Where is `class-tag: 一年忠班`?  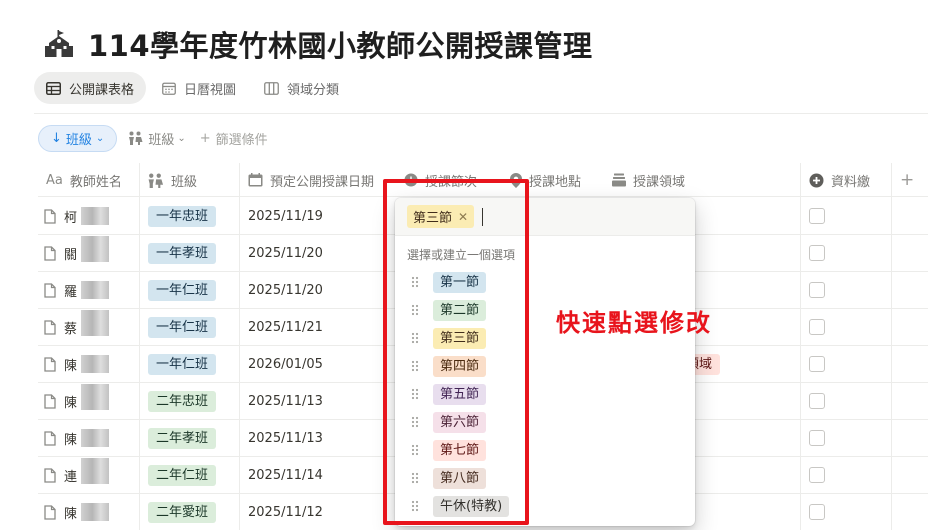
class-tag: 一年忠班 is located at coordinates (182, 216).